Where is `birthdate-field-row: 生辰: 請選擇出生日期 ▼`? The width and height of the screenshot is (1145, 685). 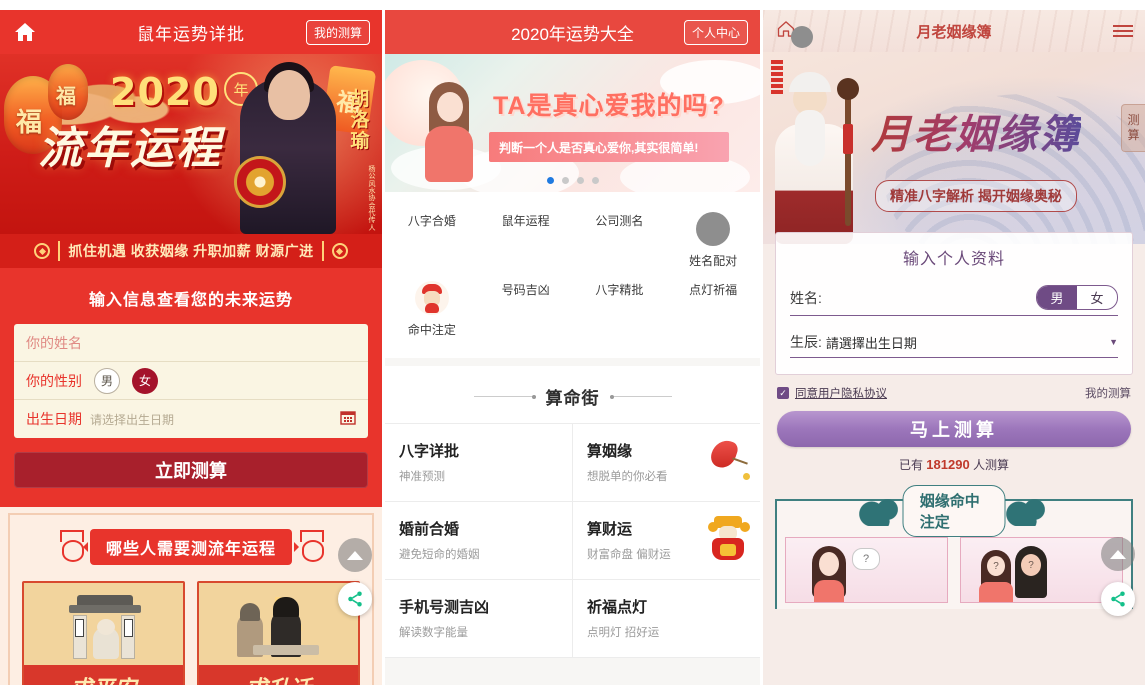 birthdate-field-row: 生辰: 請選擇出生日期 ▼ is located at coordinates (954, 345).